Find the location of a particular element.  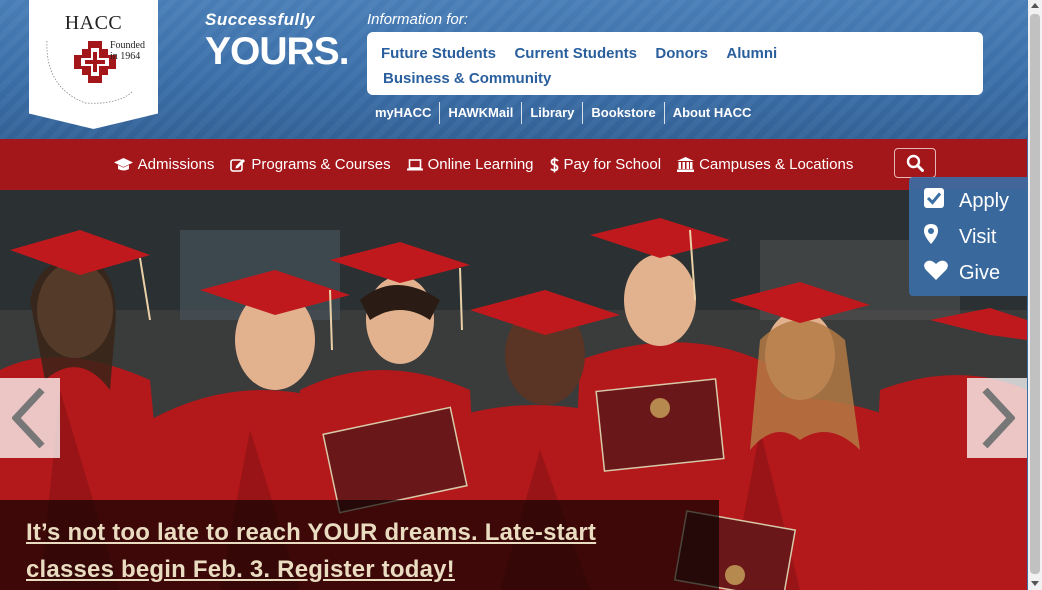

quick-link-apply-label: Apply is located at coordinates (984, 200).